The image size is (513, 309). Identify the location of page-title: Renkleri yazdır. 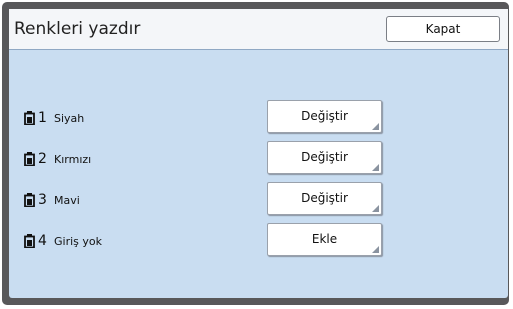
(77, 29).